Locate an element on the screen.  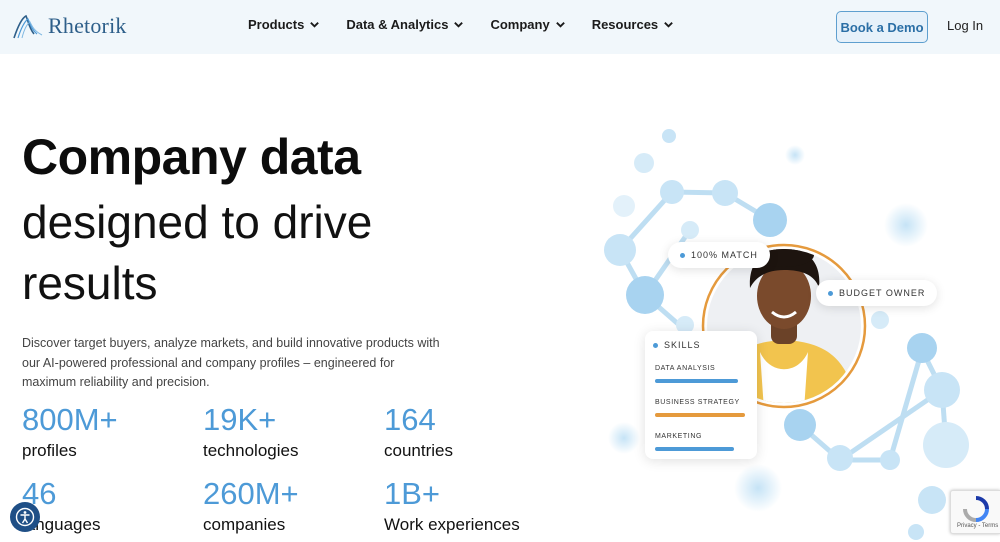
book-demo-button: Book a Demo is located at coordinates (882, 27).